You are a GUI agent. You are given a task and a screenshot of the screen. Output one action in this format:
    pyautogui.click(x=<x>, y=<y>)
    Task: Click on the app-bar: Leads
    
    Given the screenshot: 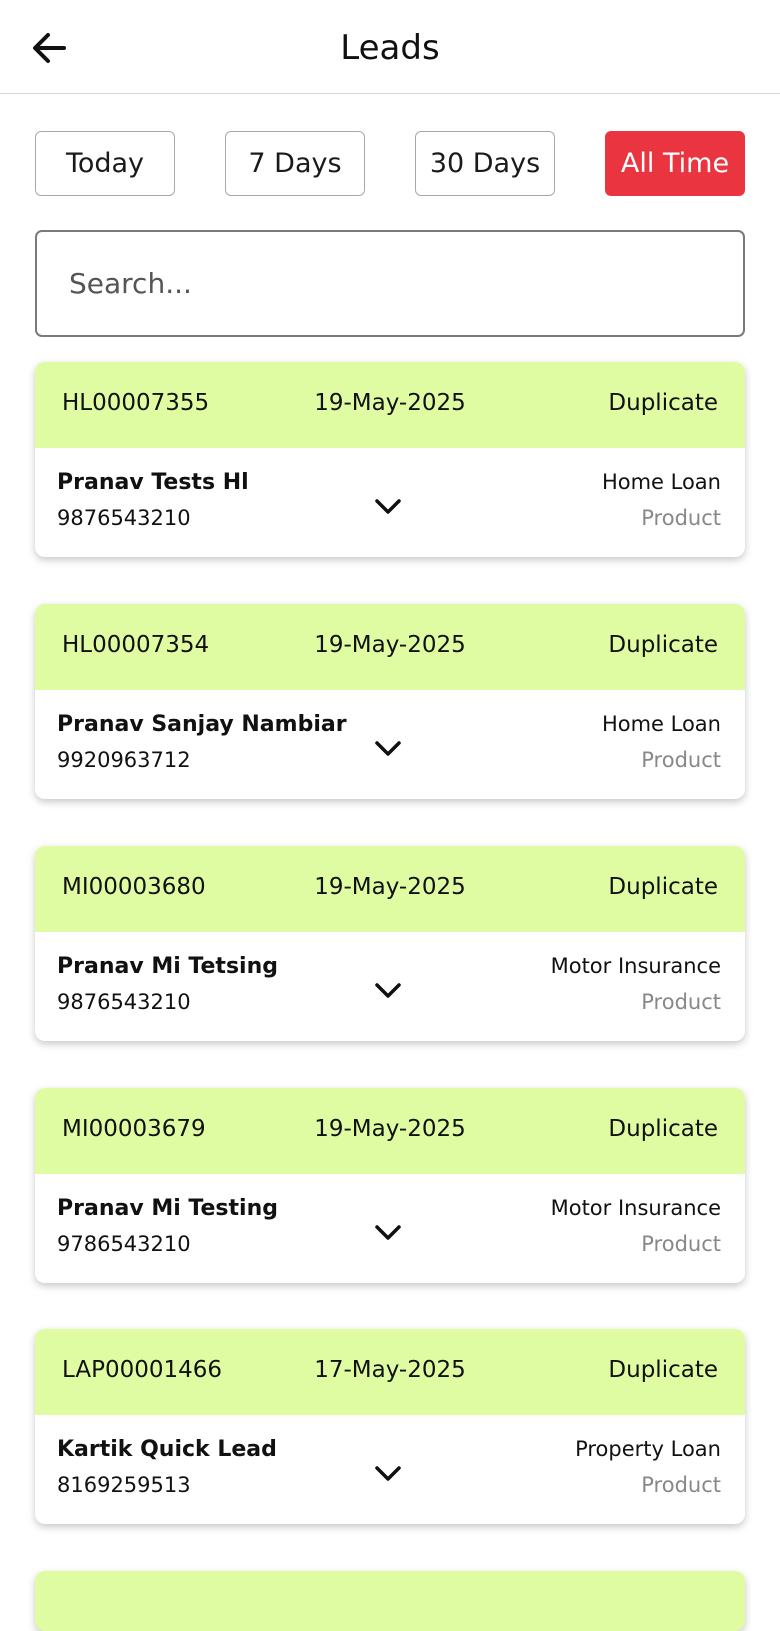 What is the action you would take?
    pyautogui.click(x=390, y=47)
    